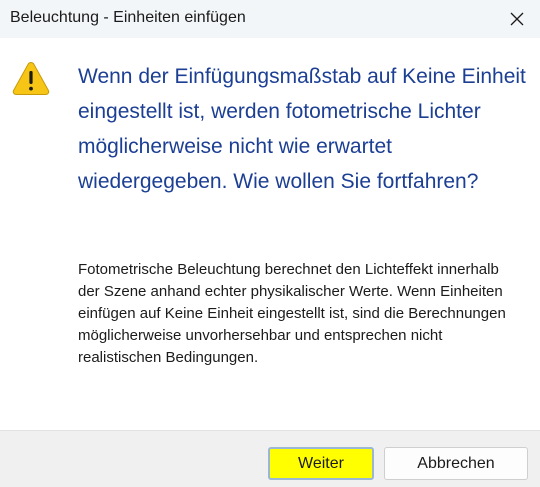 The image size is (540, 487). Describe the element at coordinates (128, 17) in the screenshot. I see `window-title: Beleuchtung - Einheiten einfügen` at that location.